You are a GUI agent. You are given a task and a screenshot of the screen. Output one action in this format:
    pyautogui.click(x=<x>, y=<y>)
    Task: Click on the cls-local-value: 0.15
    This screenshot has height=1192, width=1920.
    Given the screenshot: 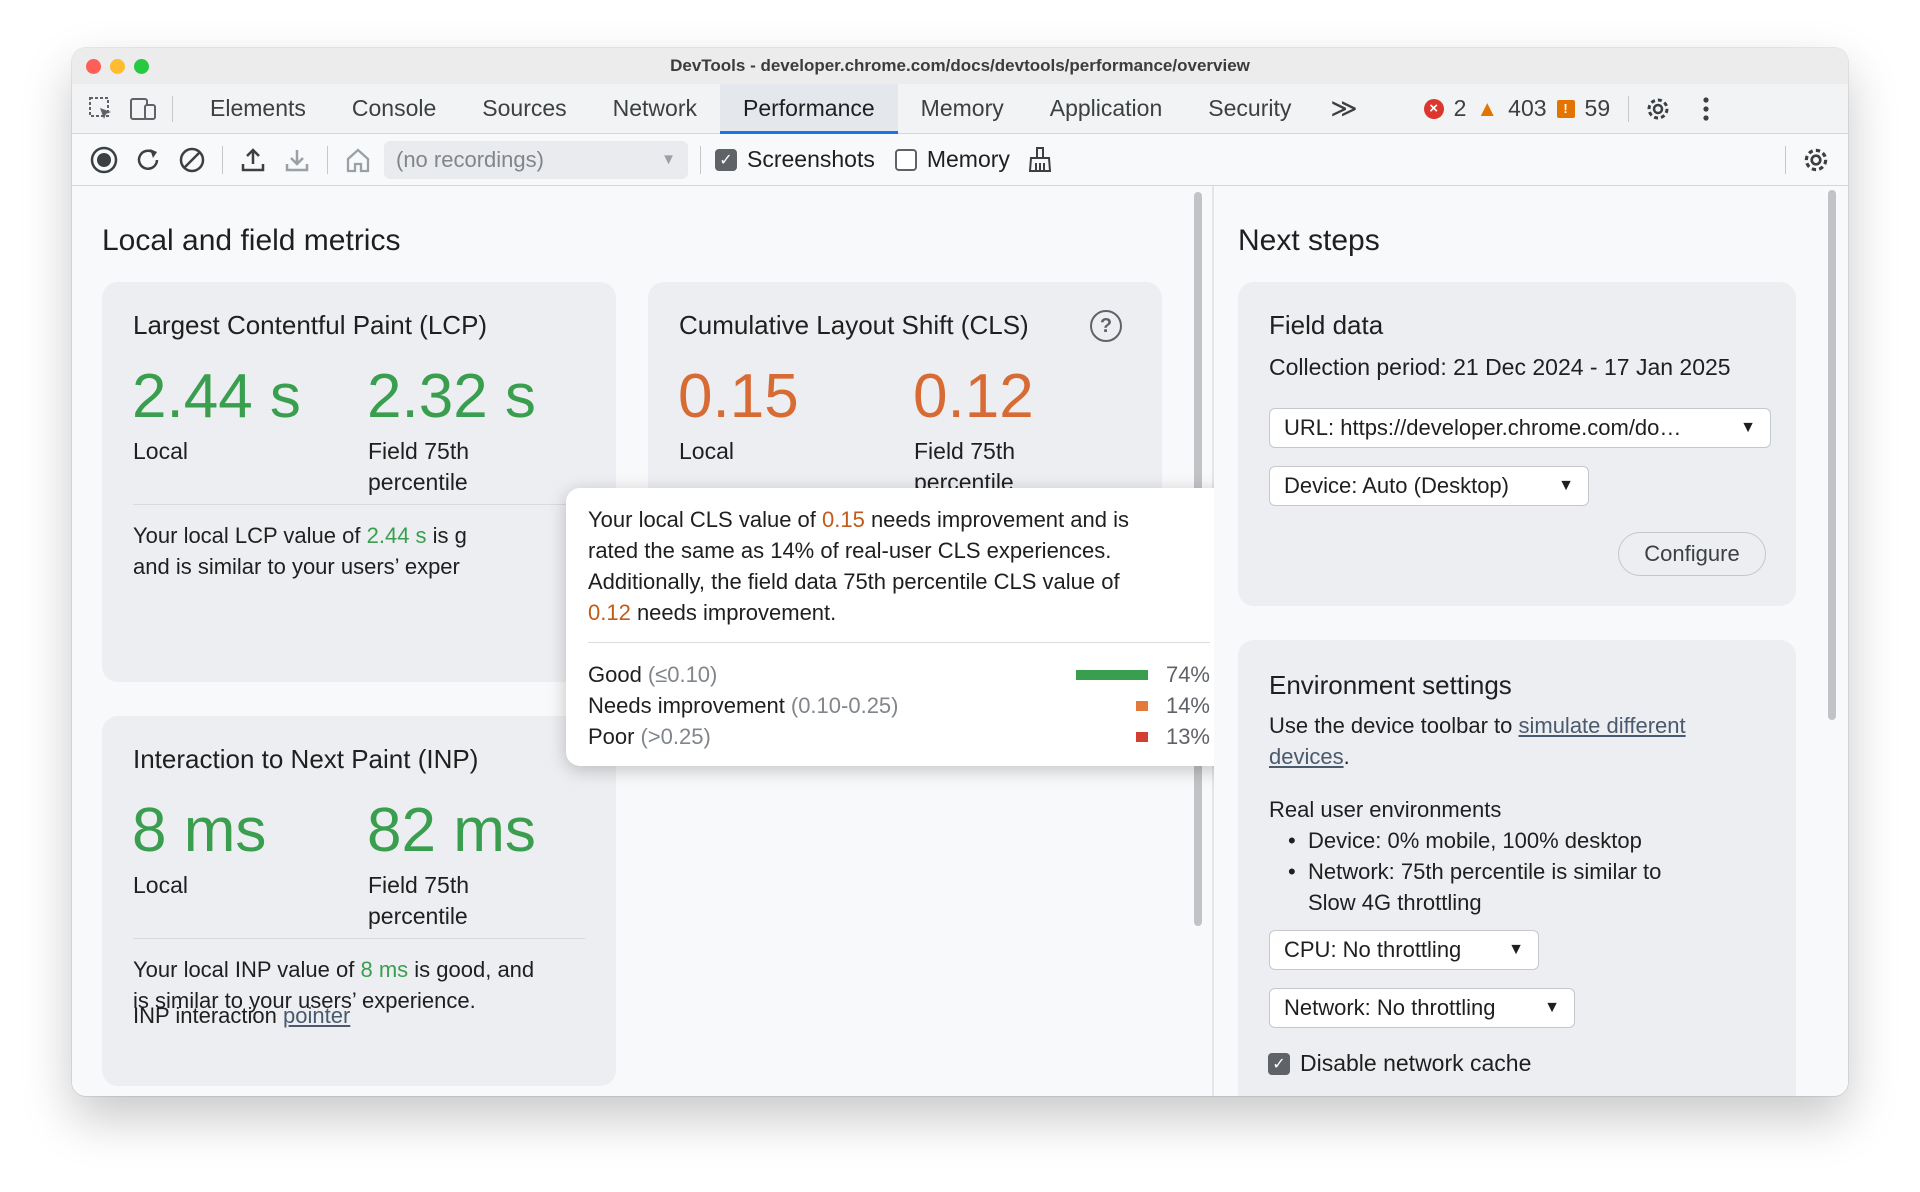 What is the action you would take?
    pyautogui.click(x=738, y=396)
    